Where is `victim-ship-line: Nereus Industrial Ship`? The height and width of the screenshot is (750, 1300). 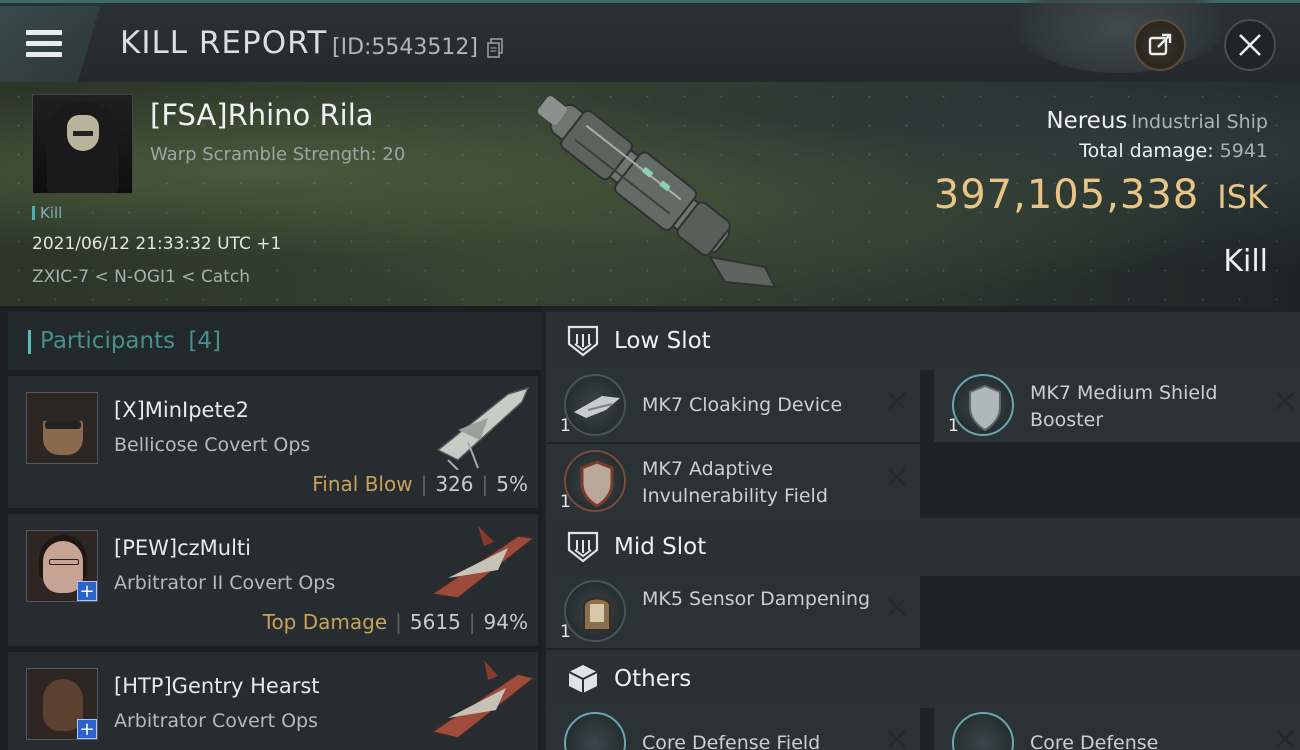
victim-ship-line: Nereus Industrial Ship is located at coordinates (1157, 121).